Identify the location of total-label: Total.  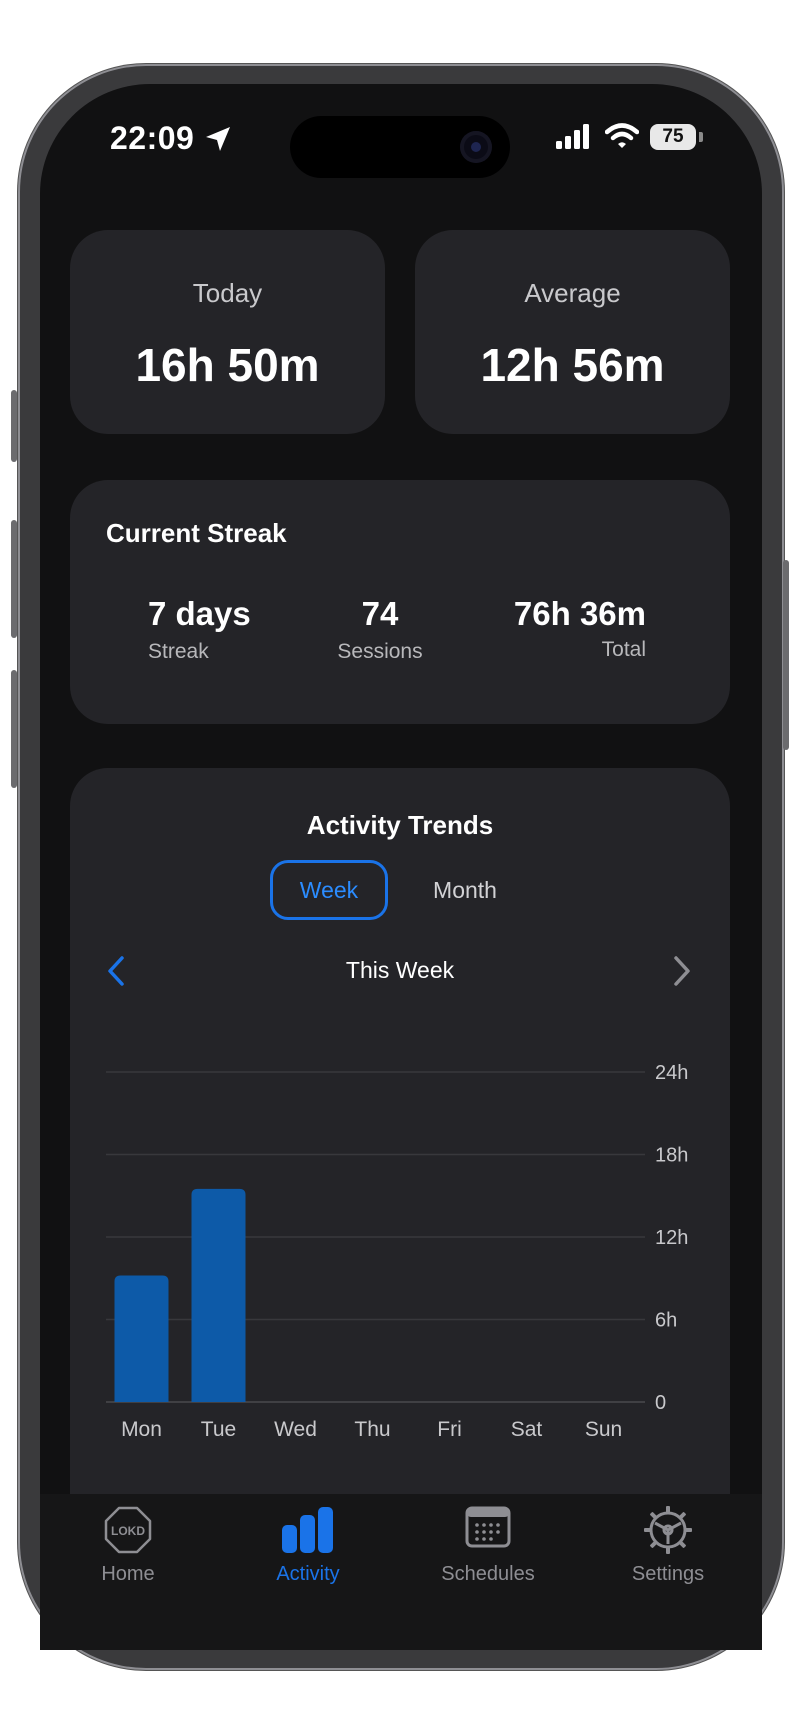
(623, 649).